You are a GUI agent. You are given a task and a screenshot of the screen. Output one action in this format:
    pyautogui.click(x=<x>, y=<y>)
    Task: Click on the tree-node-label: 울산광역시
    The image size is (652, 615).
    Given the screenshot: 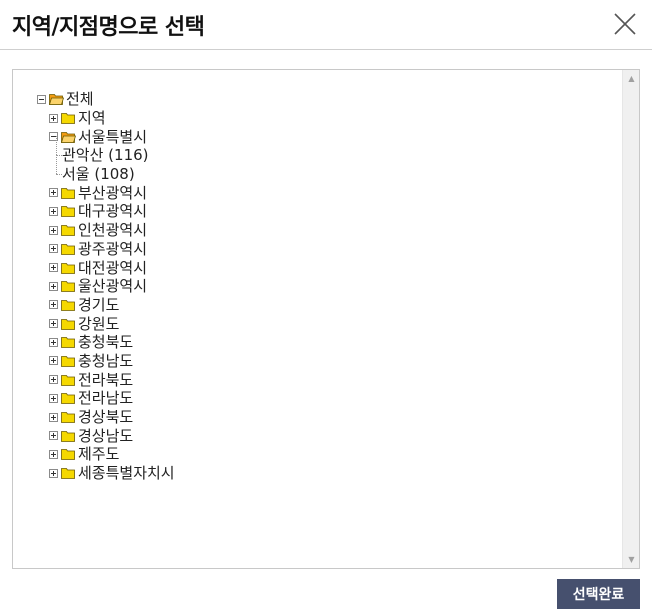 What is the action you would take?
    pyautogui.click(x=112, y=286)
    